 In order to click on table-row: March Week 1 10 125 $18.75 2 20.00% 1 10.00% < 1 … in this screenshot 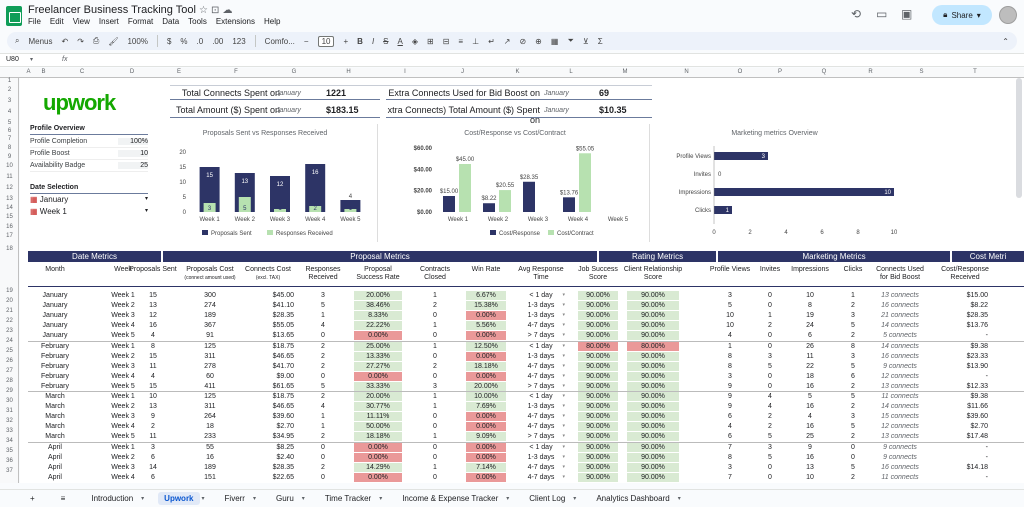, I will do `click(522, 397)`.